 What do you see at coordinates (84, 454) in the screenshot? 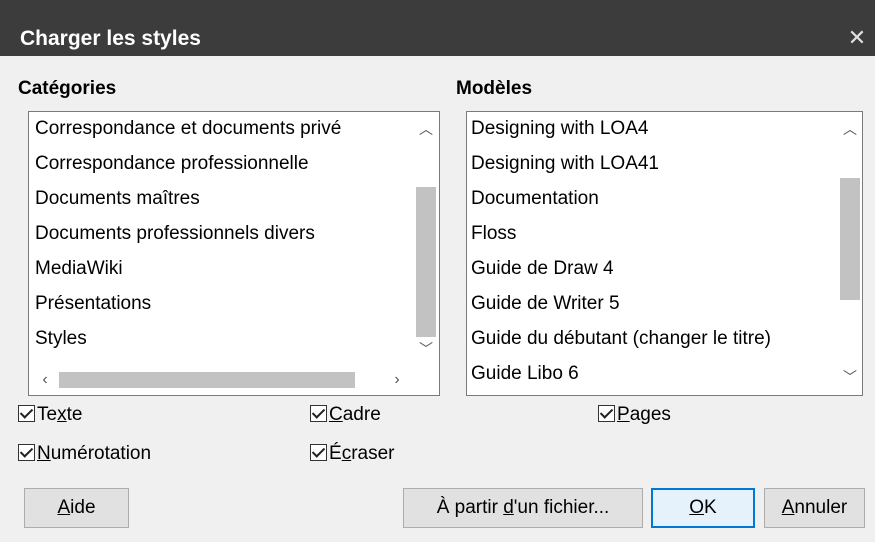
I see `numerotation-checkbox: Numérotation` at bounding box center [84, 454].